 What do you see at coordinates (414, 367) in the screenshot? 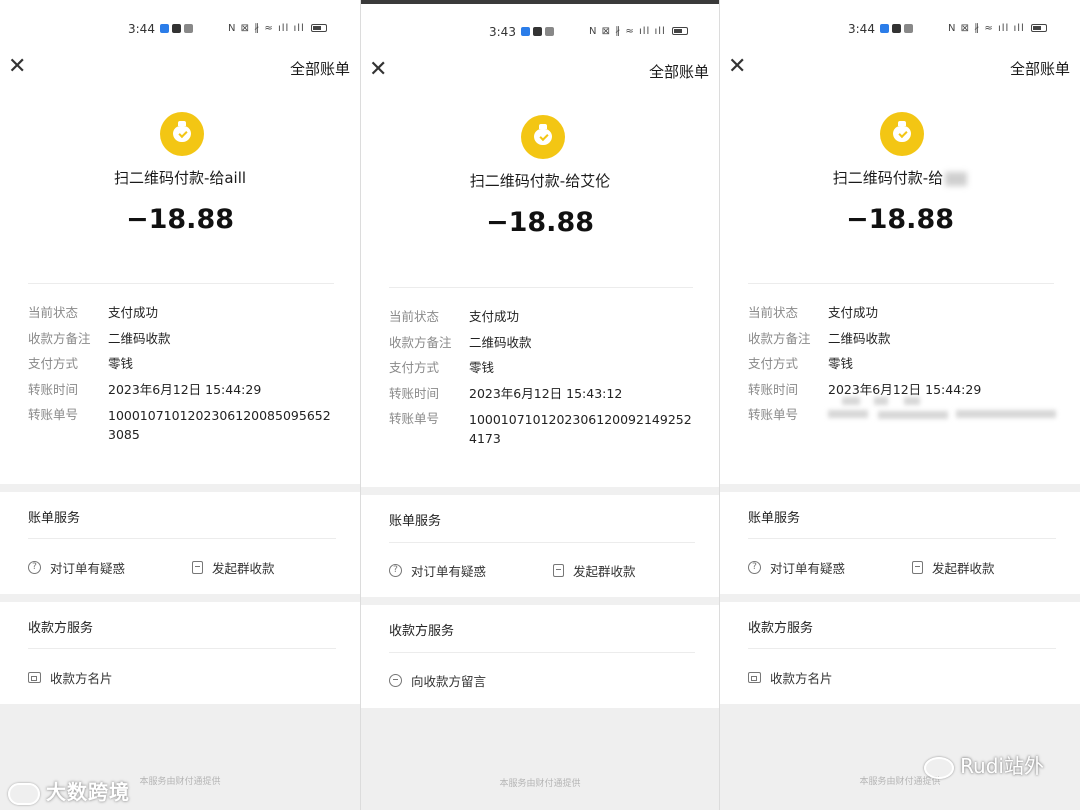
I see `payment-method-label: 支付方式` at bounding box center [414, 367].